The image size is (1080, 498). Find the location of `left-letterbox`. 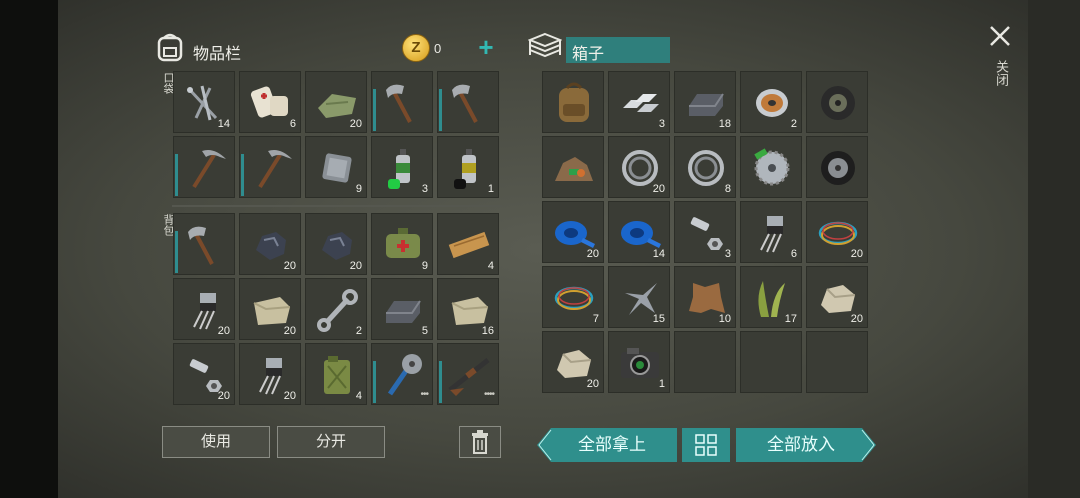

left-letterbox is located at coordinates (29, 249).